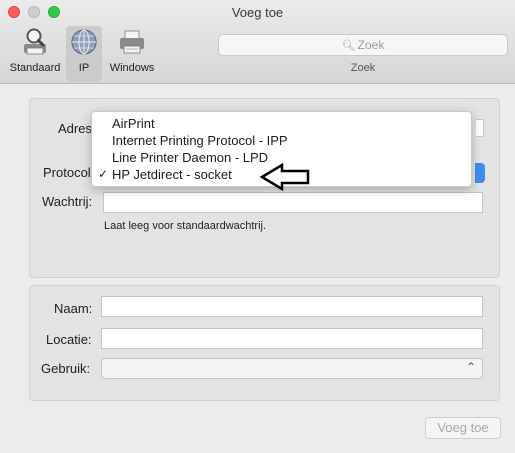 The image size is (515, 453). I want to click on toolbar-standaard: Standaard, so click(35, 54).